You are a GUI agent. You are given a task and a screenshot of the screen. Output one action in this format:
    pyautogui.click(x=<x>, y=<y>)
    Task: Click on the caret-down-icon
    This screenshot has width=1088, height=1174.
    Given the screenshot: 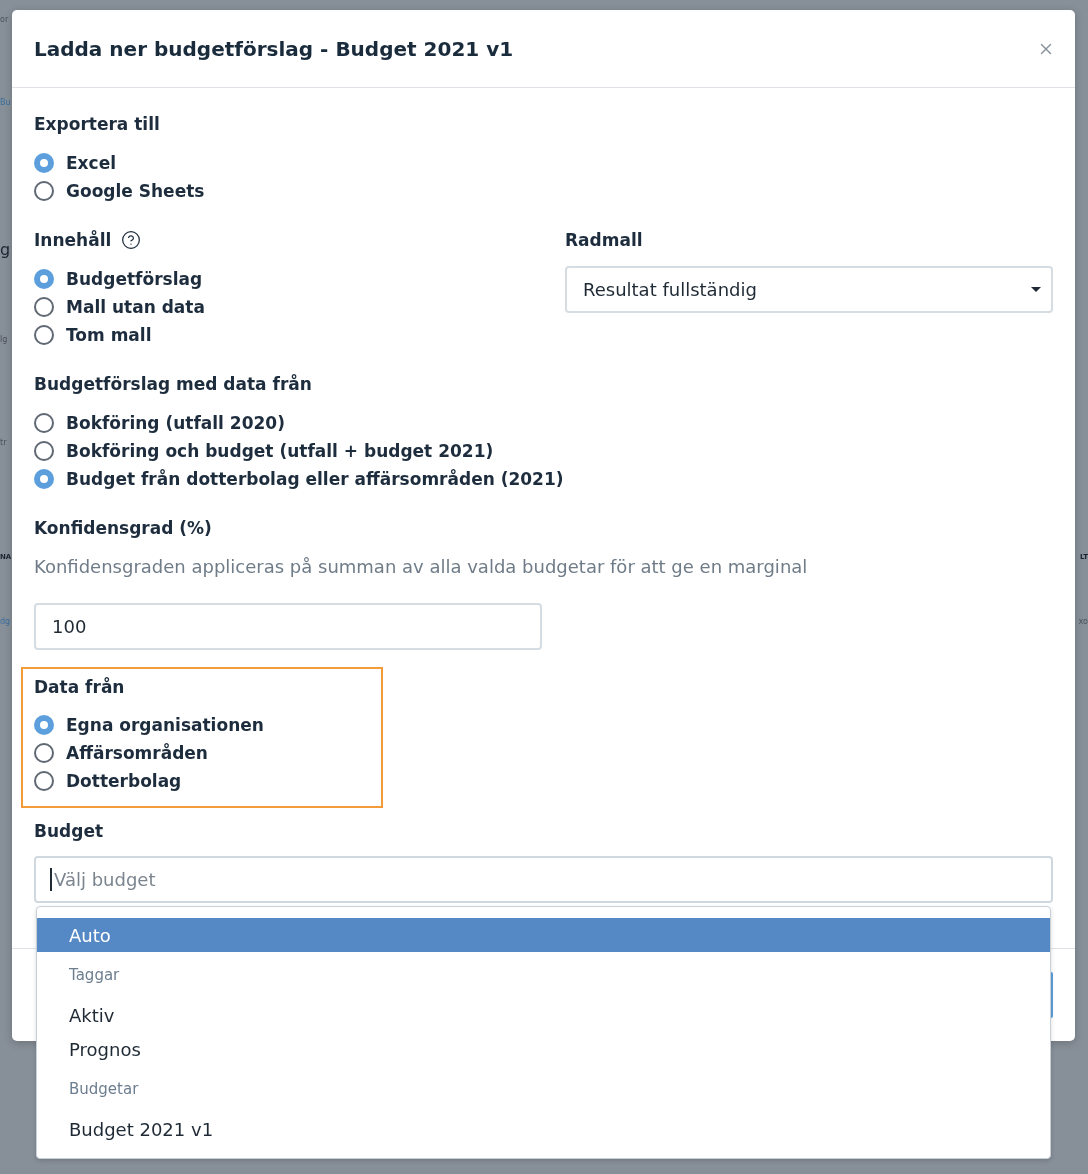 What is the action you would take?
    pyautogui.click(x=1036, y=289)
    